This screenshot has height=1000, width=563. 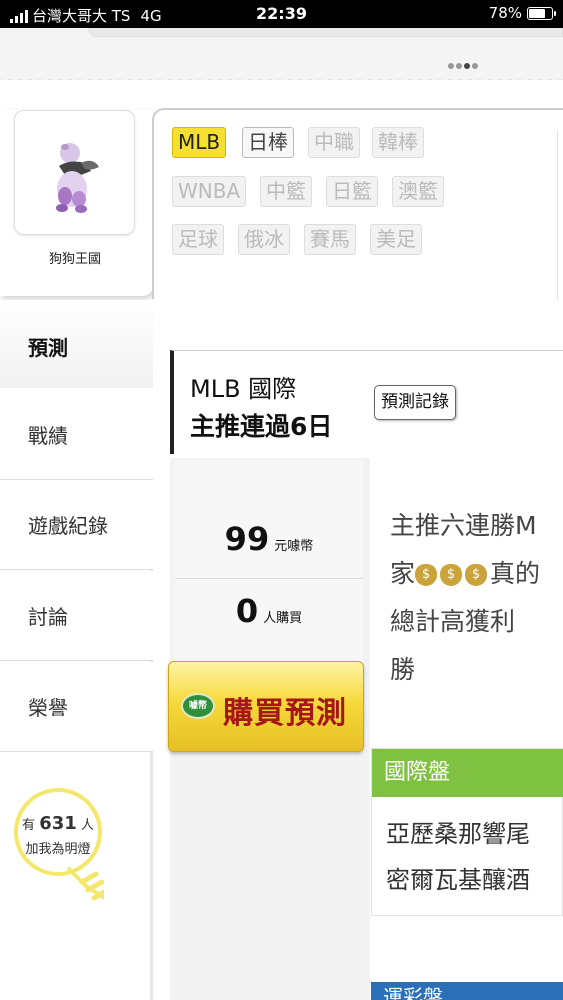 I want to click on nav-label: 討論, so click(x=48, y=617).